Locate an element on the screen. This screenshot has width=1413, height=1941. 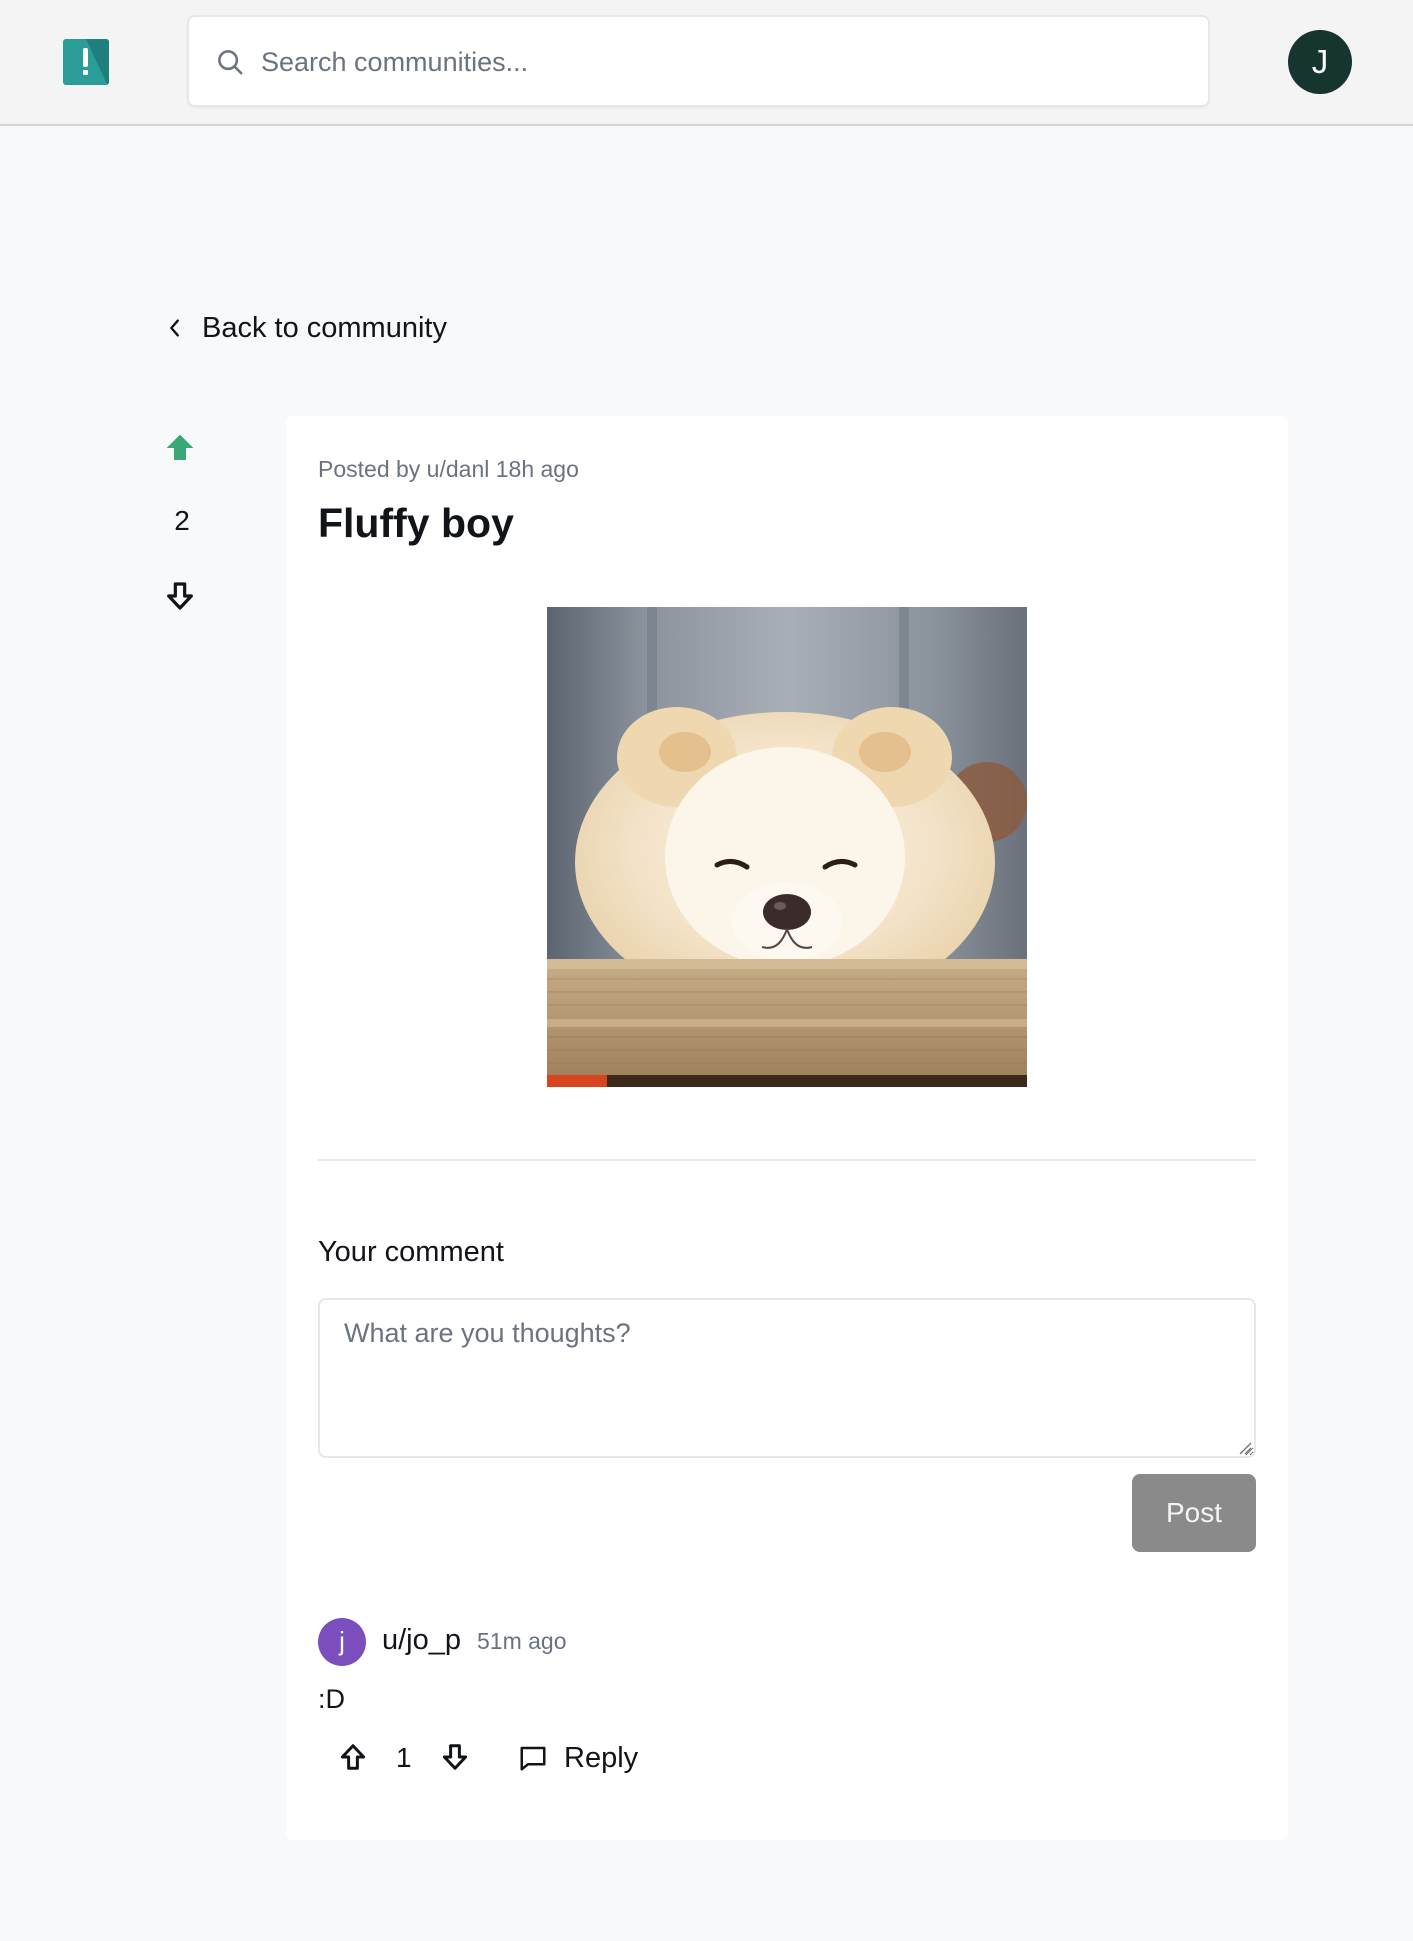
chat-bubble-icon is located at coordinates (533, 1758).